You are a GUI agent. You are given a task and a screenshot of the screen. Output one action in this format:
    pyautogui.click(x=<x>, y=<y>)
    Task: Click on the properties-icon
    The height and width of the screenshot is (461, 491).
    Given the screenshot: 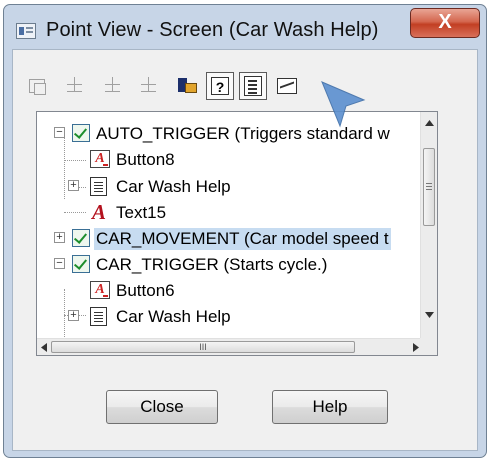 What is the action you would take?
    pyautogui.click(x=37, y=86)
    